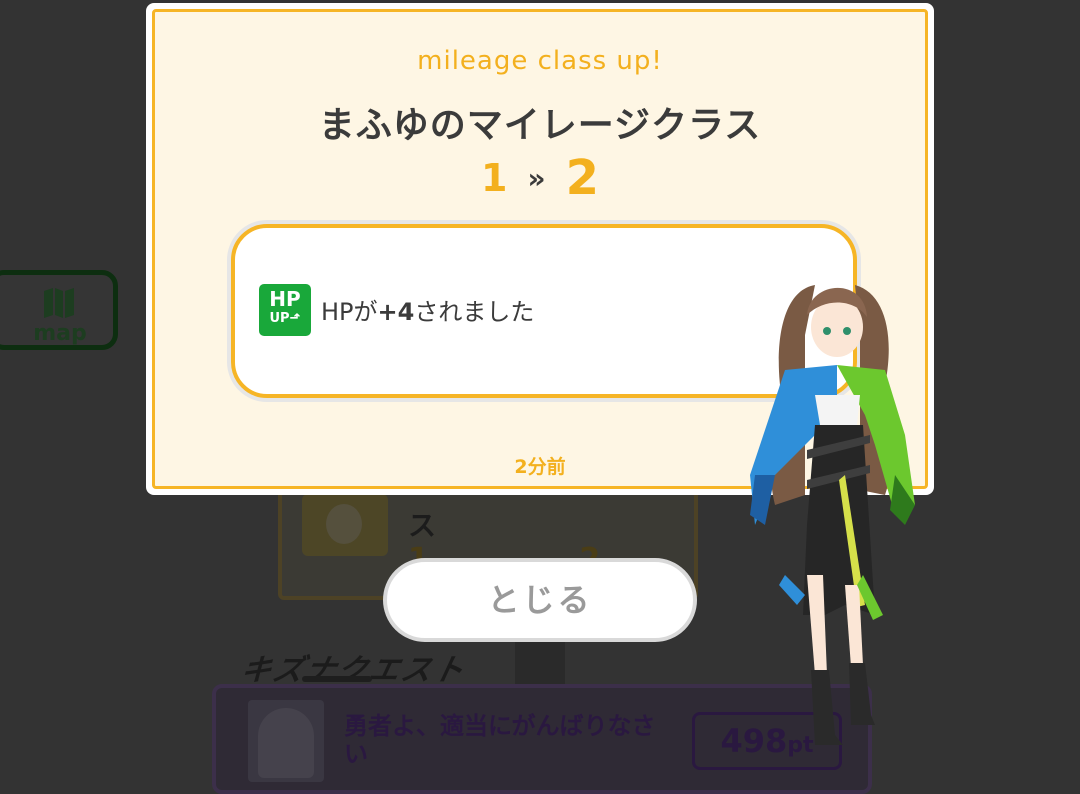  I want to click on reward-value: +4, so click(396, 312).